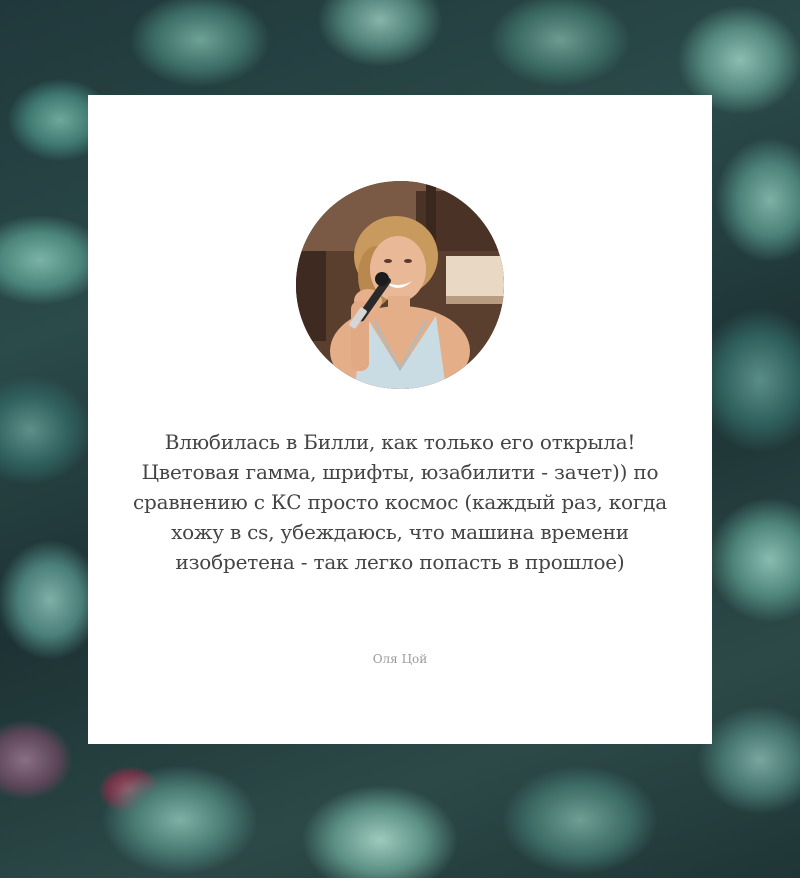 The height and width of the screenshot is (878, 800). Describe the element at coordinates (400, 285) in the screenshot. I see `author-avatar` at that location.